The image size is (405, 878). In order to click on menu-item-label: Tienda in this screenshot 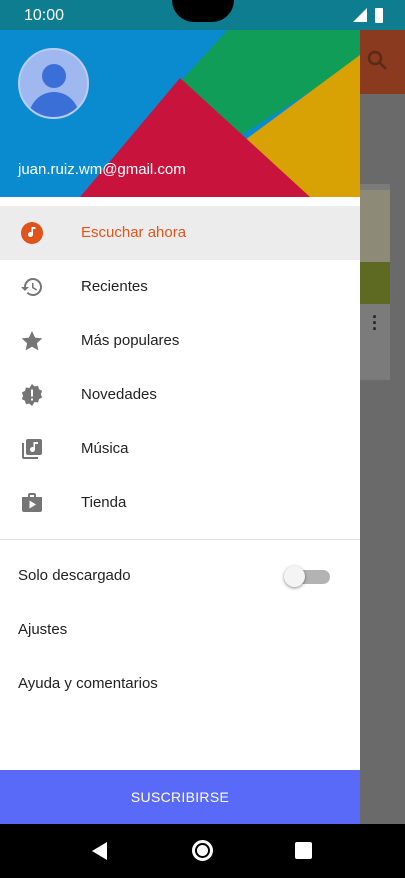, I will do `click(104, 502)`.